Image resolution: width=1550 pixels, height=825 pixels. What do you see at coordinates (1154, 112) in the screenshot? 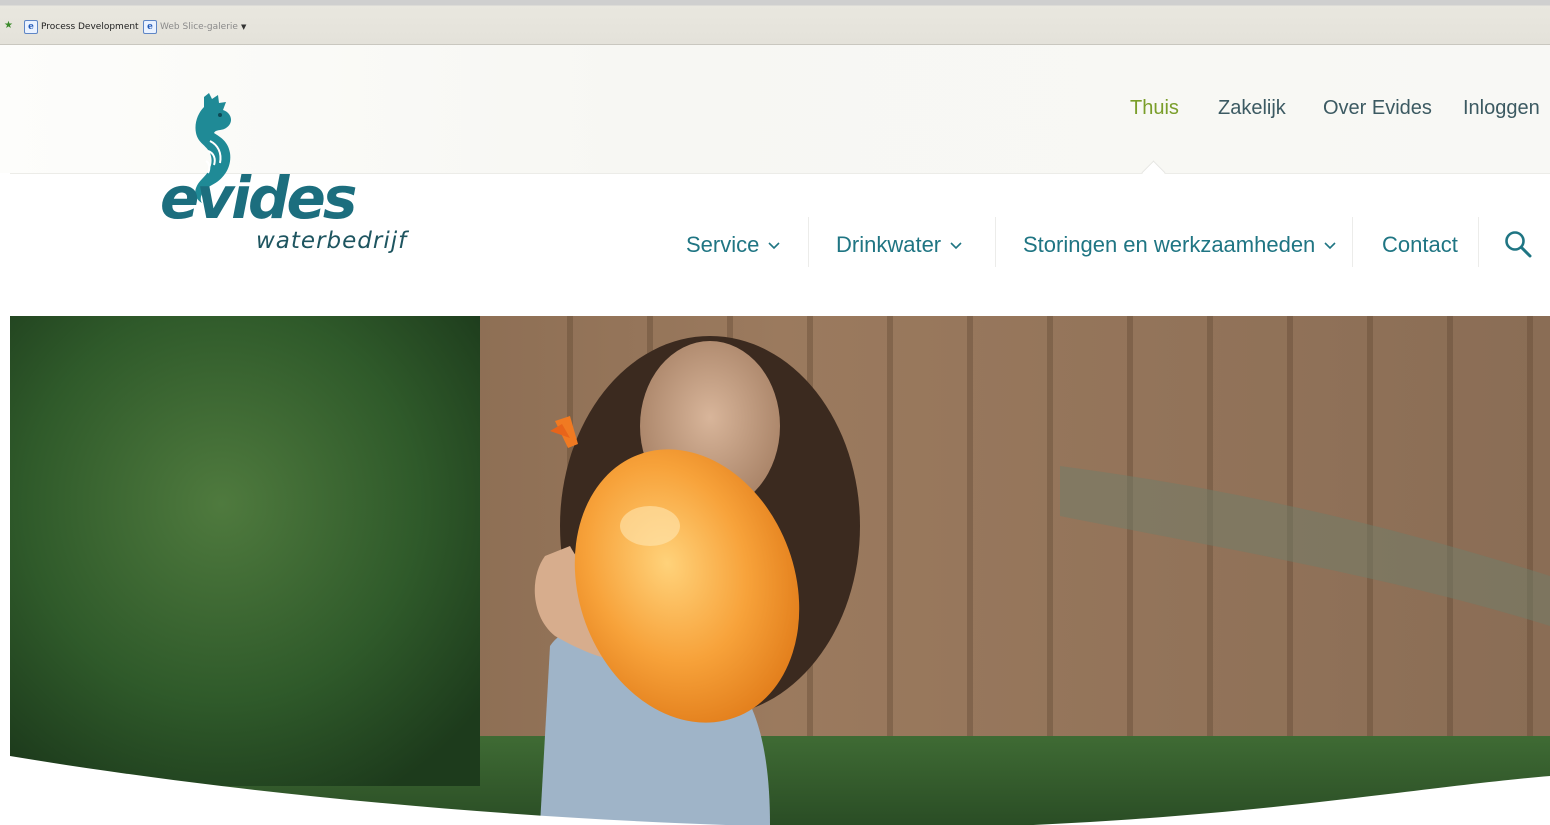
I see `topnav-thuis: Thuis` at bounding box center [1154, 112].